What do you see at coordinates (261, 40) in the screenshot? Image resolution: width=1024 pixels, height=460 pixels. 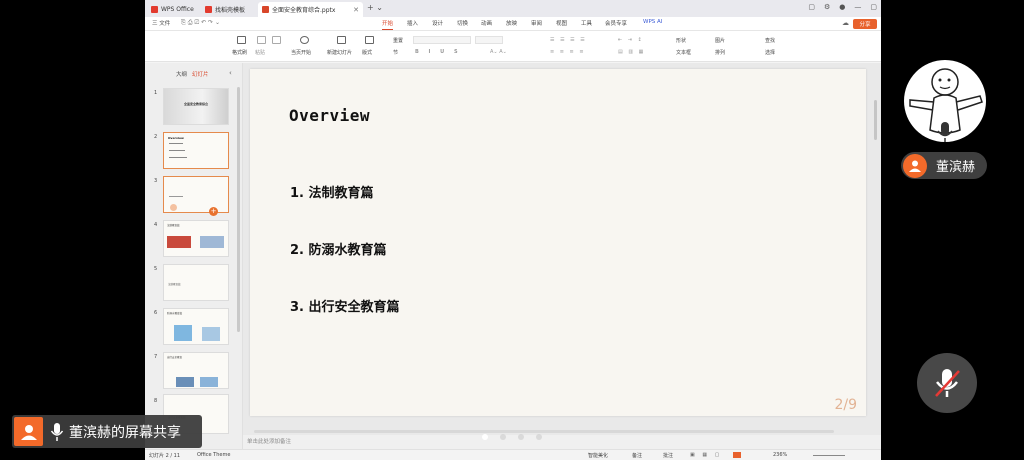 I see `cut-icon` at bounding box center [261, 40].